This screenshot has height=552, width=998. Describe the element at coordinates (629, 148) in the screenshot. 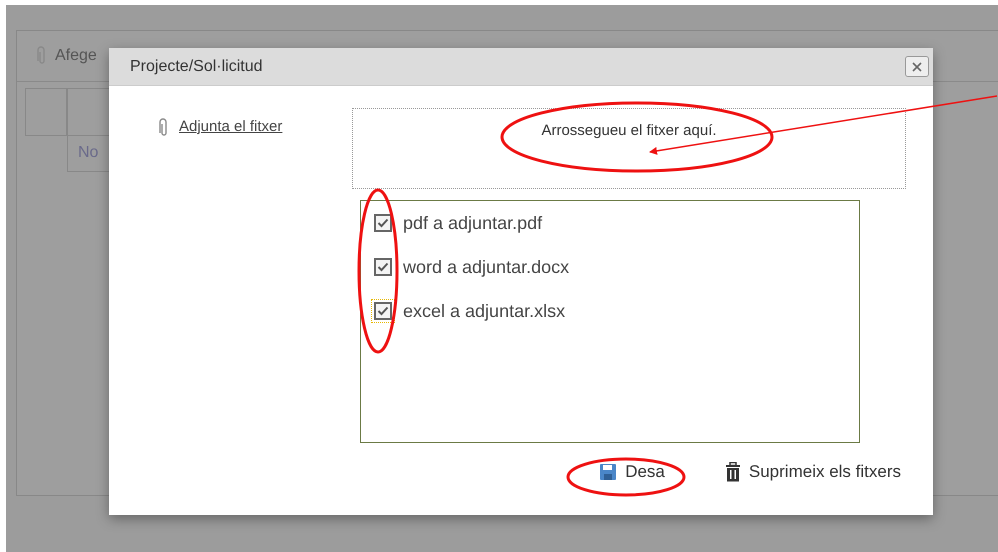

I see `drop-zone: Arrossegueu el fitxer aquí.` at that location.